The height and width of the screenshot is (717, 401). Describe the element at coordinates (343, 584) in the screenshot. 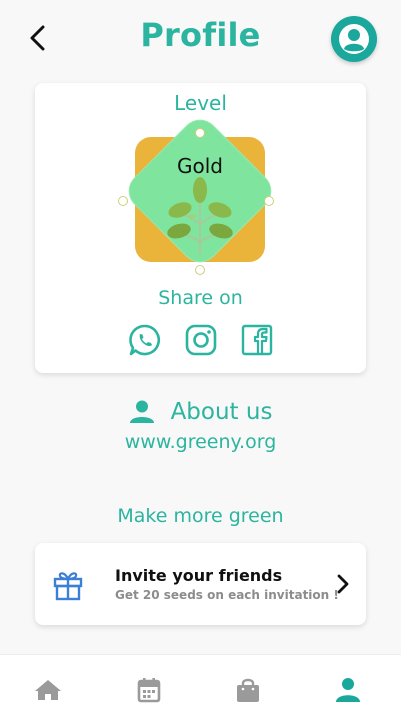

I see `chevron-right-icon` at that location.